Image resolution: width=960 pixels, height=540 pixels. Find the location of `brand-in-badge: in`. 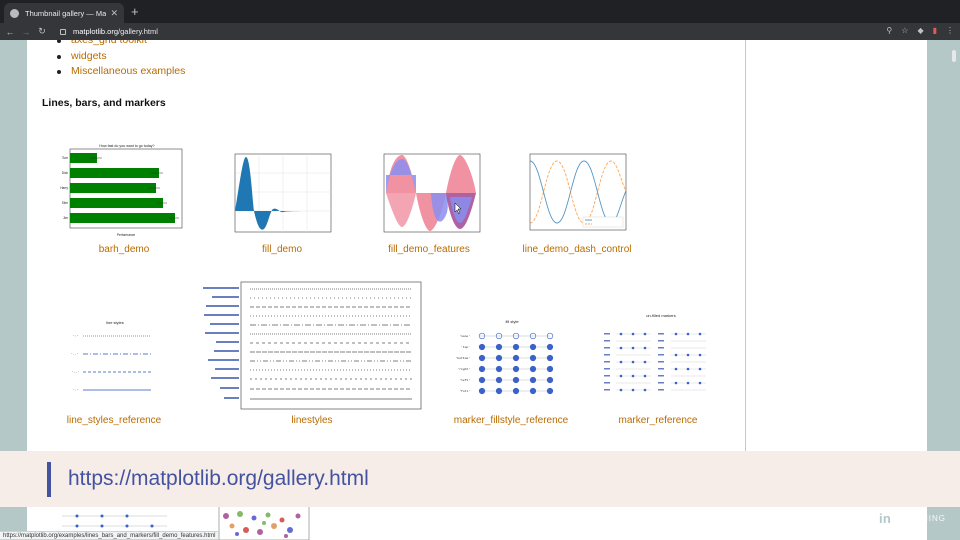

brand-in-badge: in is located at coordinates (885, 518).